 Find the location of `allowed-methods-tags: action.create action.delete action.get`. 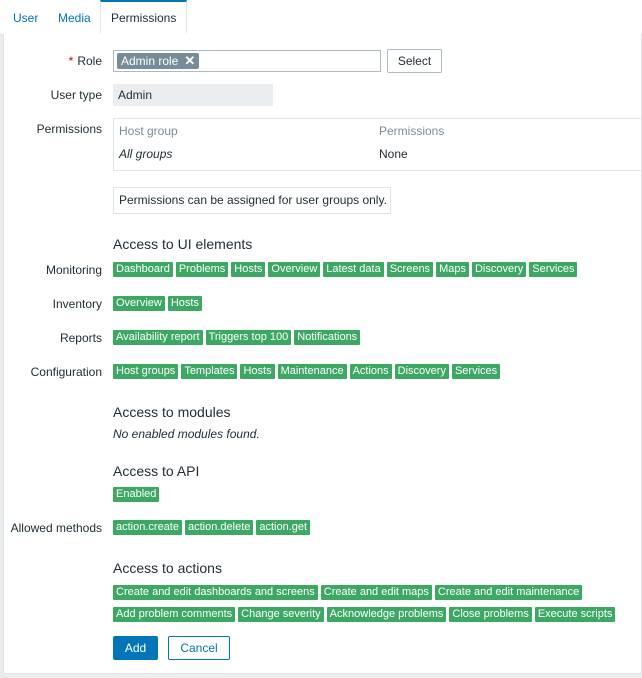

allowed-methods-tags: action.create action.delete action.get is located at coordinates (212, 527).